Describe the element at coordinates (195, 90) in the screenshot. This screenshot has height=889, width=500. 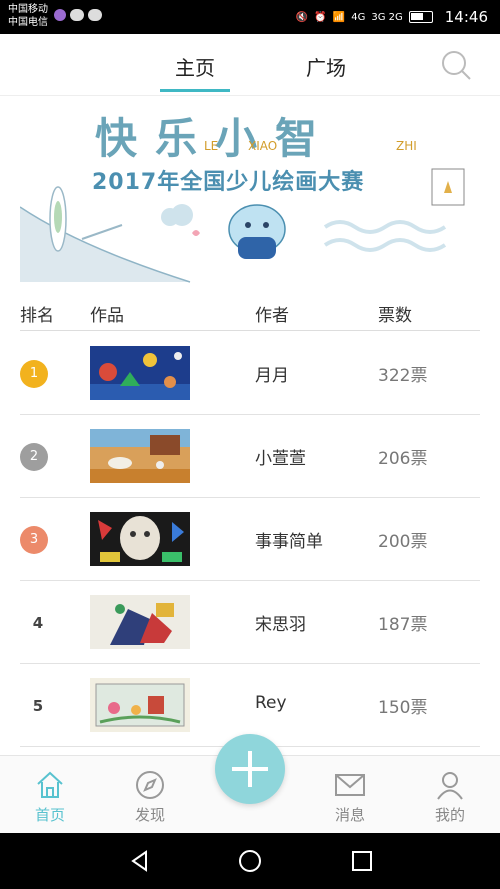
I see `active-tab-indicator` at that location.